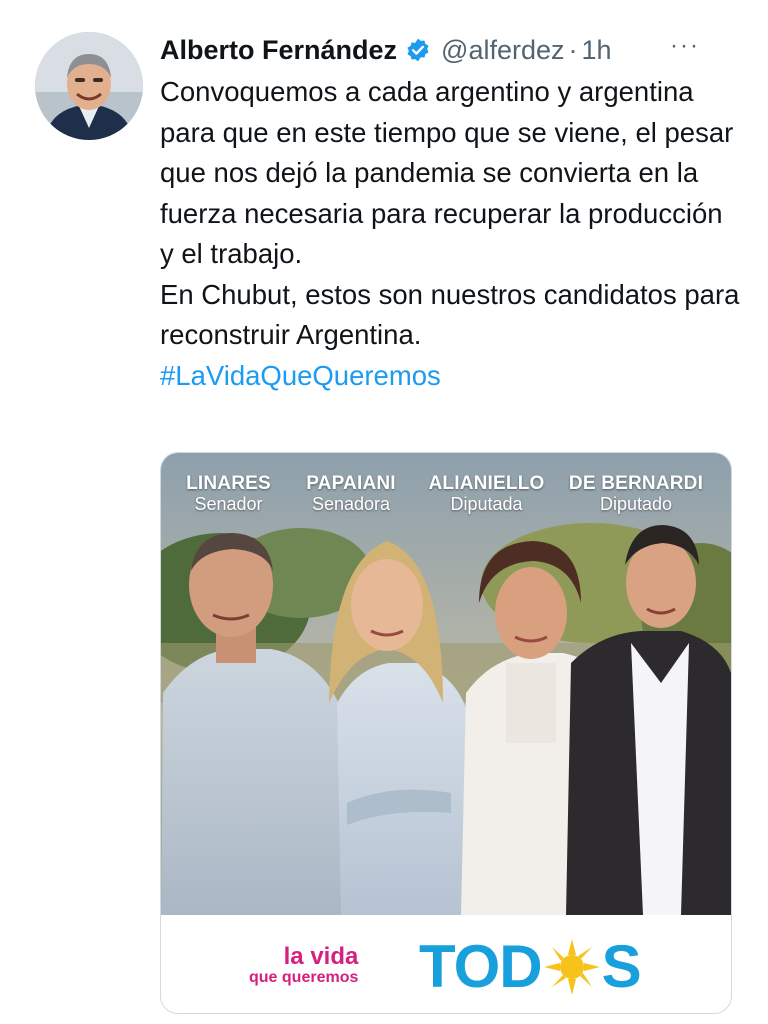 Image resolution: width=768 pixels, height=1024 pixels. Describe the element at coordinates (636, 504) in the screenshot. I see `candidate-role: Diputado` at that location.